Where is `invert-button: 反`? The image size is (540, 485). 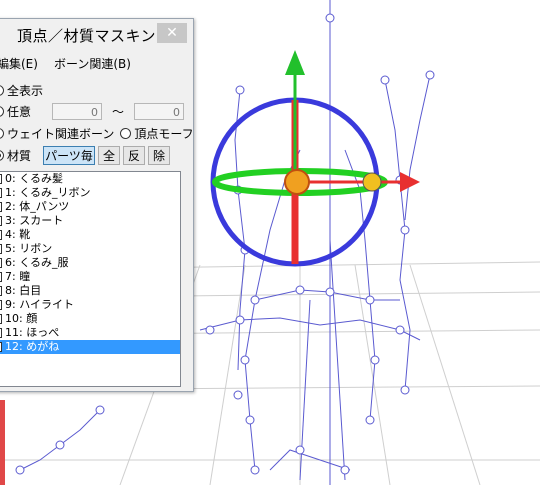
invert-button: 反 is located at coordinates (134, 155).